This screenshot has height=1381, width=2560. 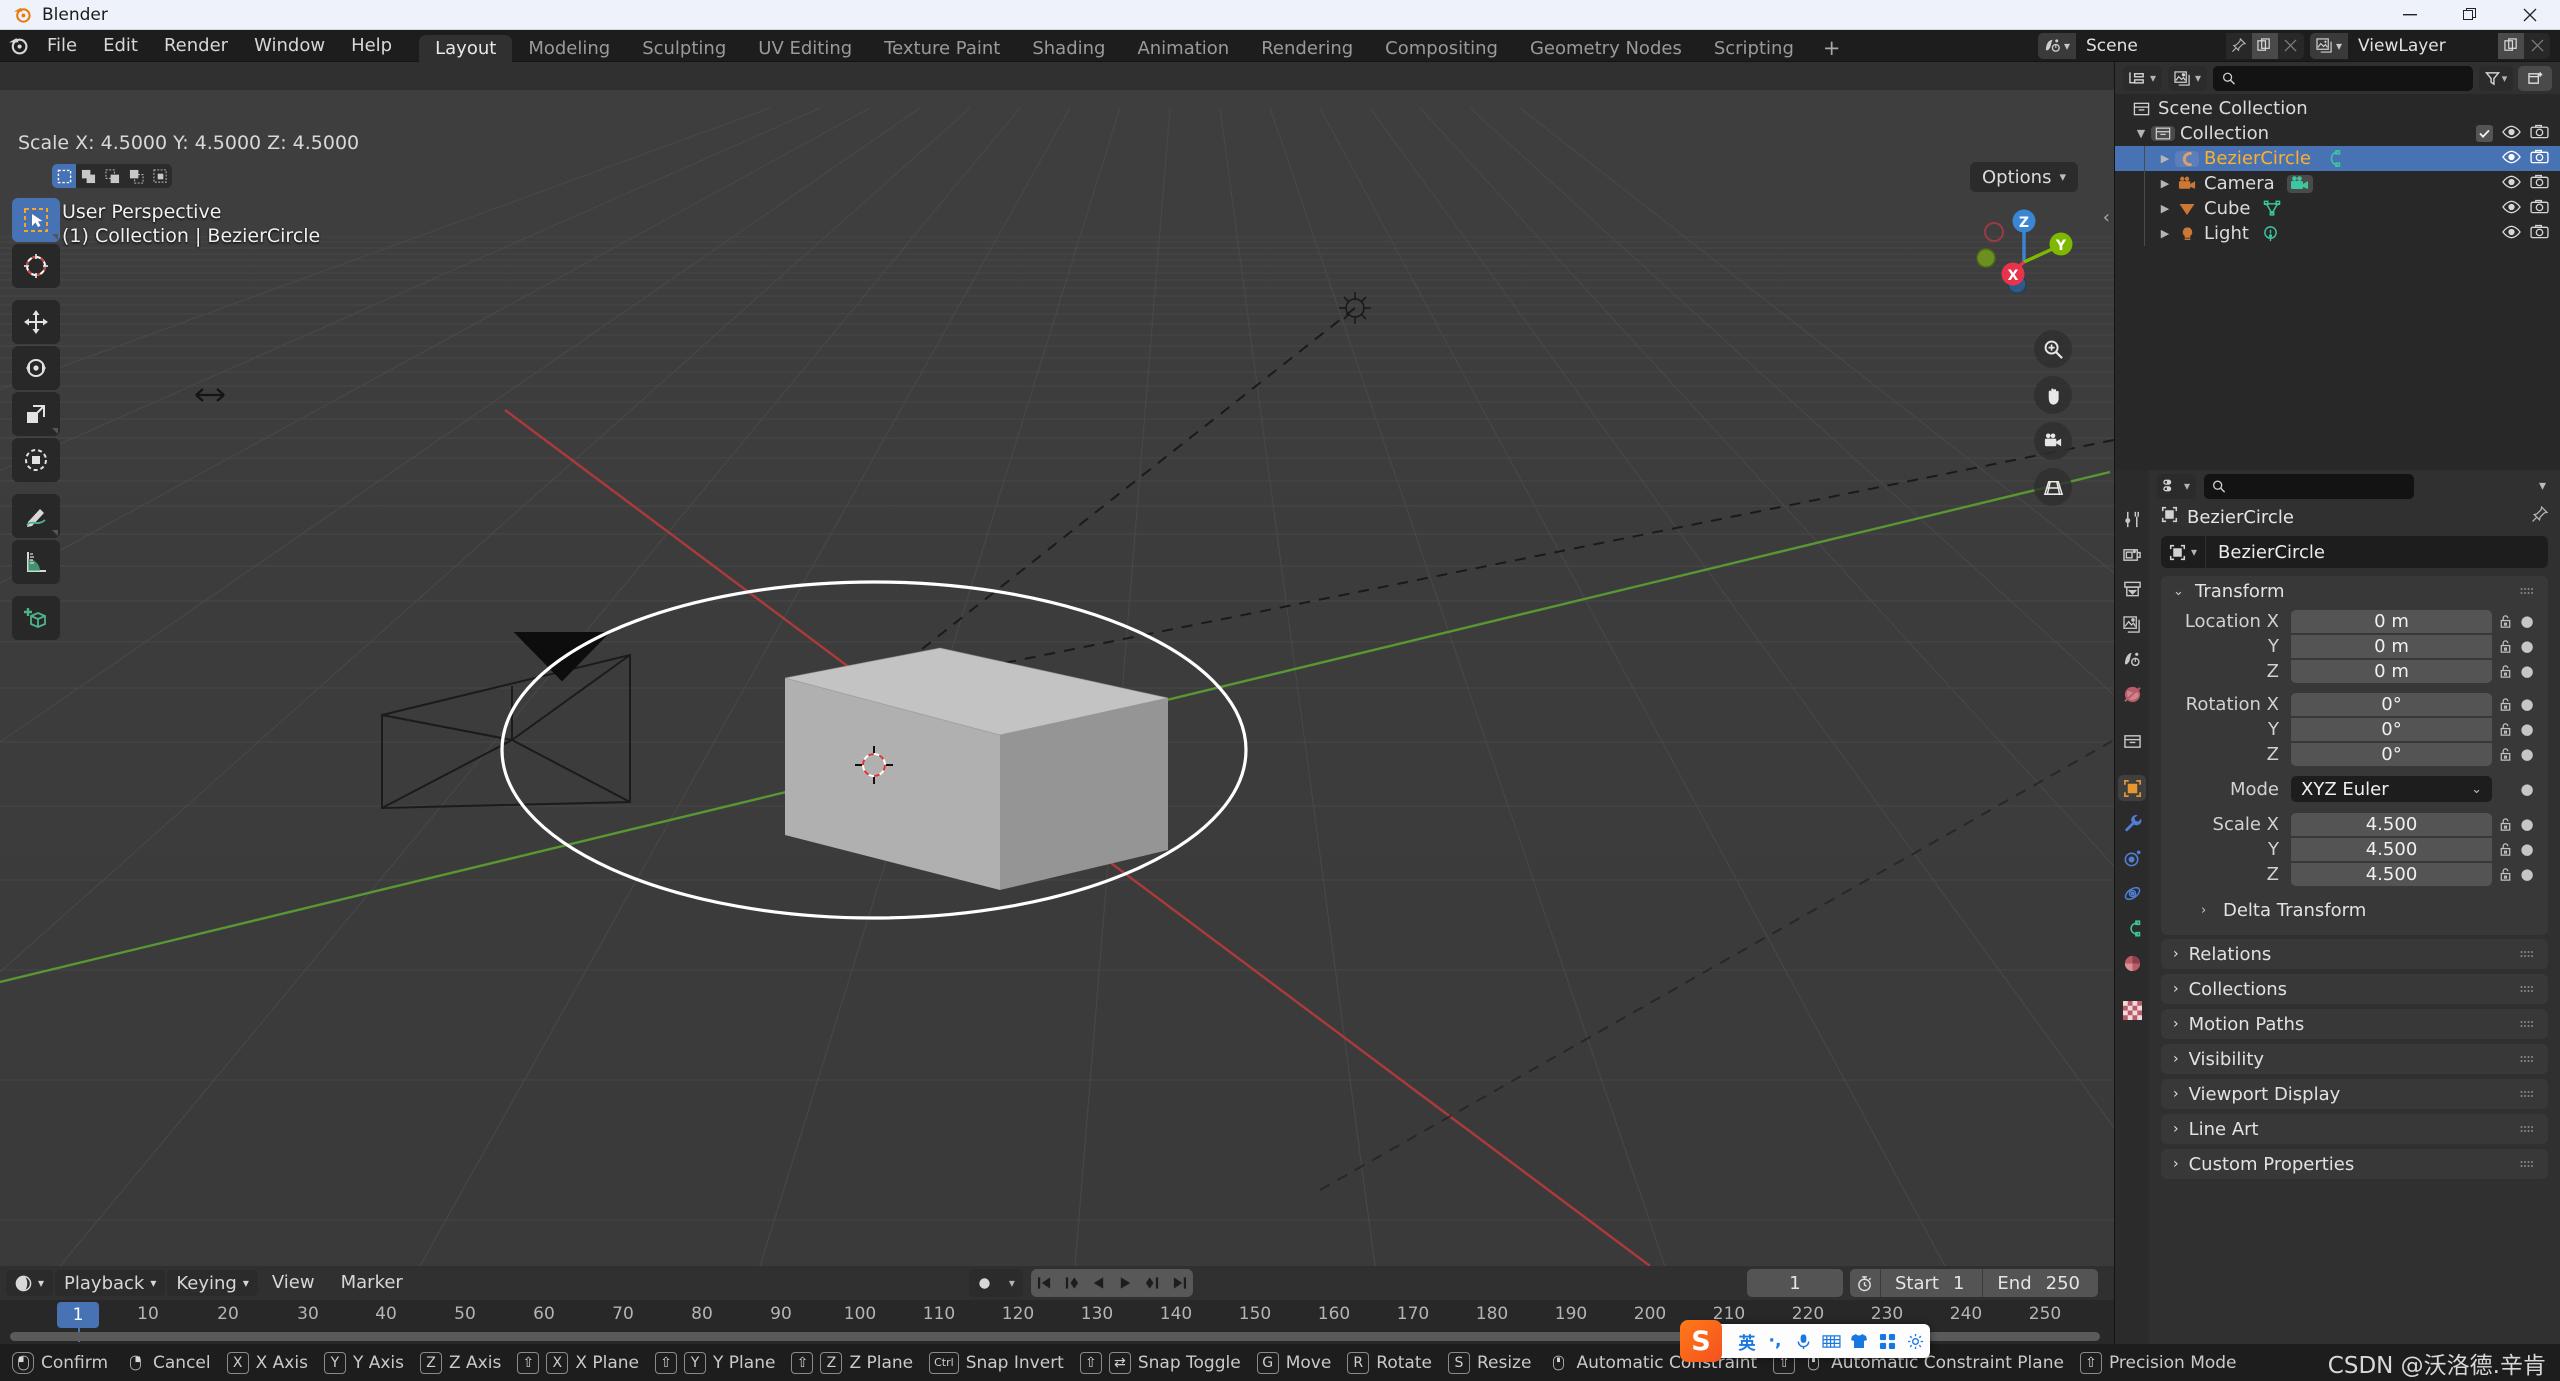 I want to click on scene-selector: ▾ Scene, so click(x=2170, y=45).